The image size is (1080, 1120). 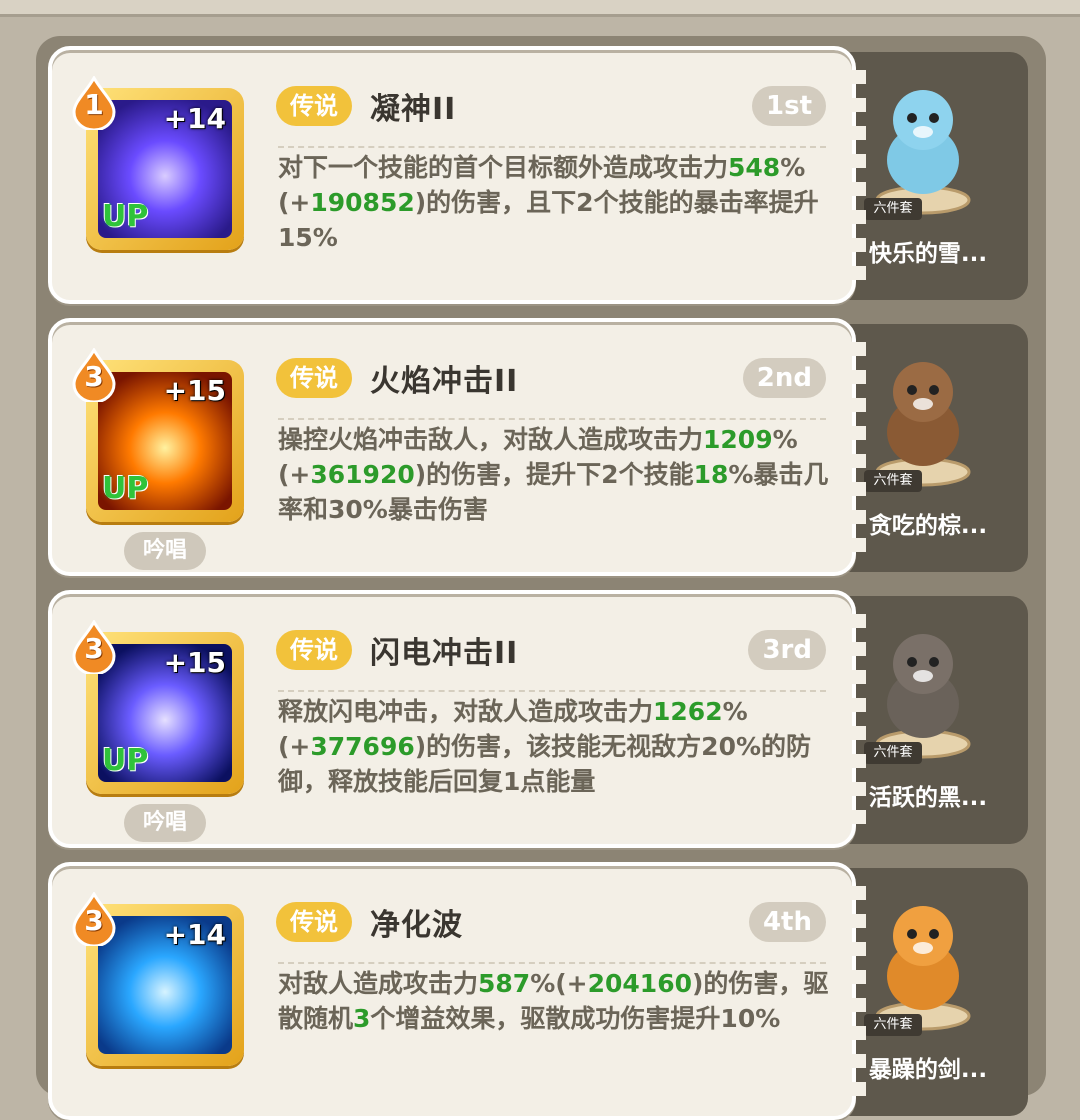 I want to click on highlight-value: 361920, so click(x=362, y=474).